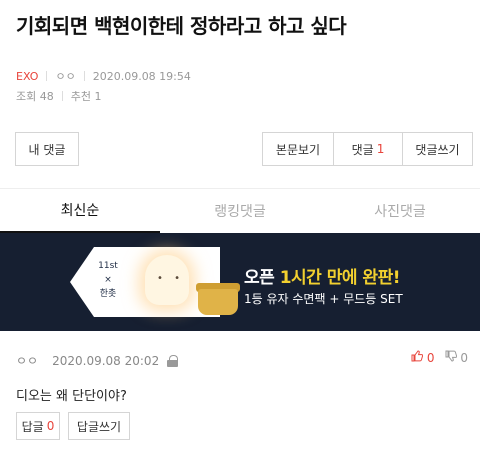 The width and height of the screenshot is (480, 459). I want to click on comment-meta: ㅇㅇ 2020.09.08 20:02, so click(97, 360).